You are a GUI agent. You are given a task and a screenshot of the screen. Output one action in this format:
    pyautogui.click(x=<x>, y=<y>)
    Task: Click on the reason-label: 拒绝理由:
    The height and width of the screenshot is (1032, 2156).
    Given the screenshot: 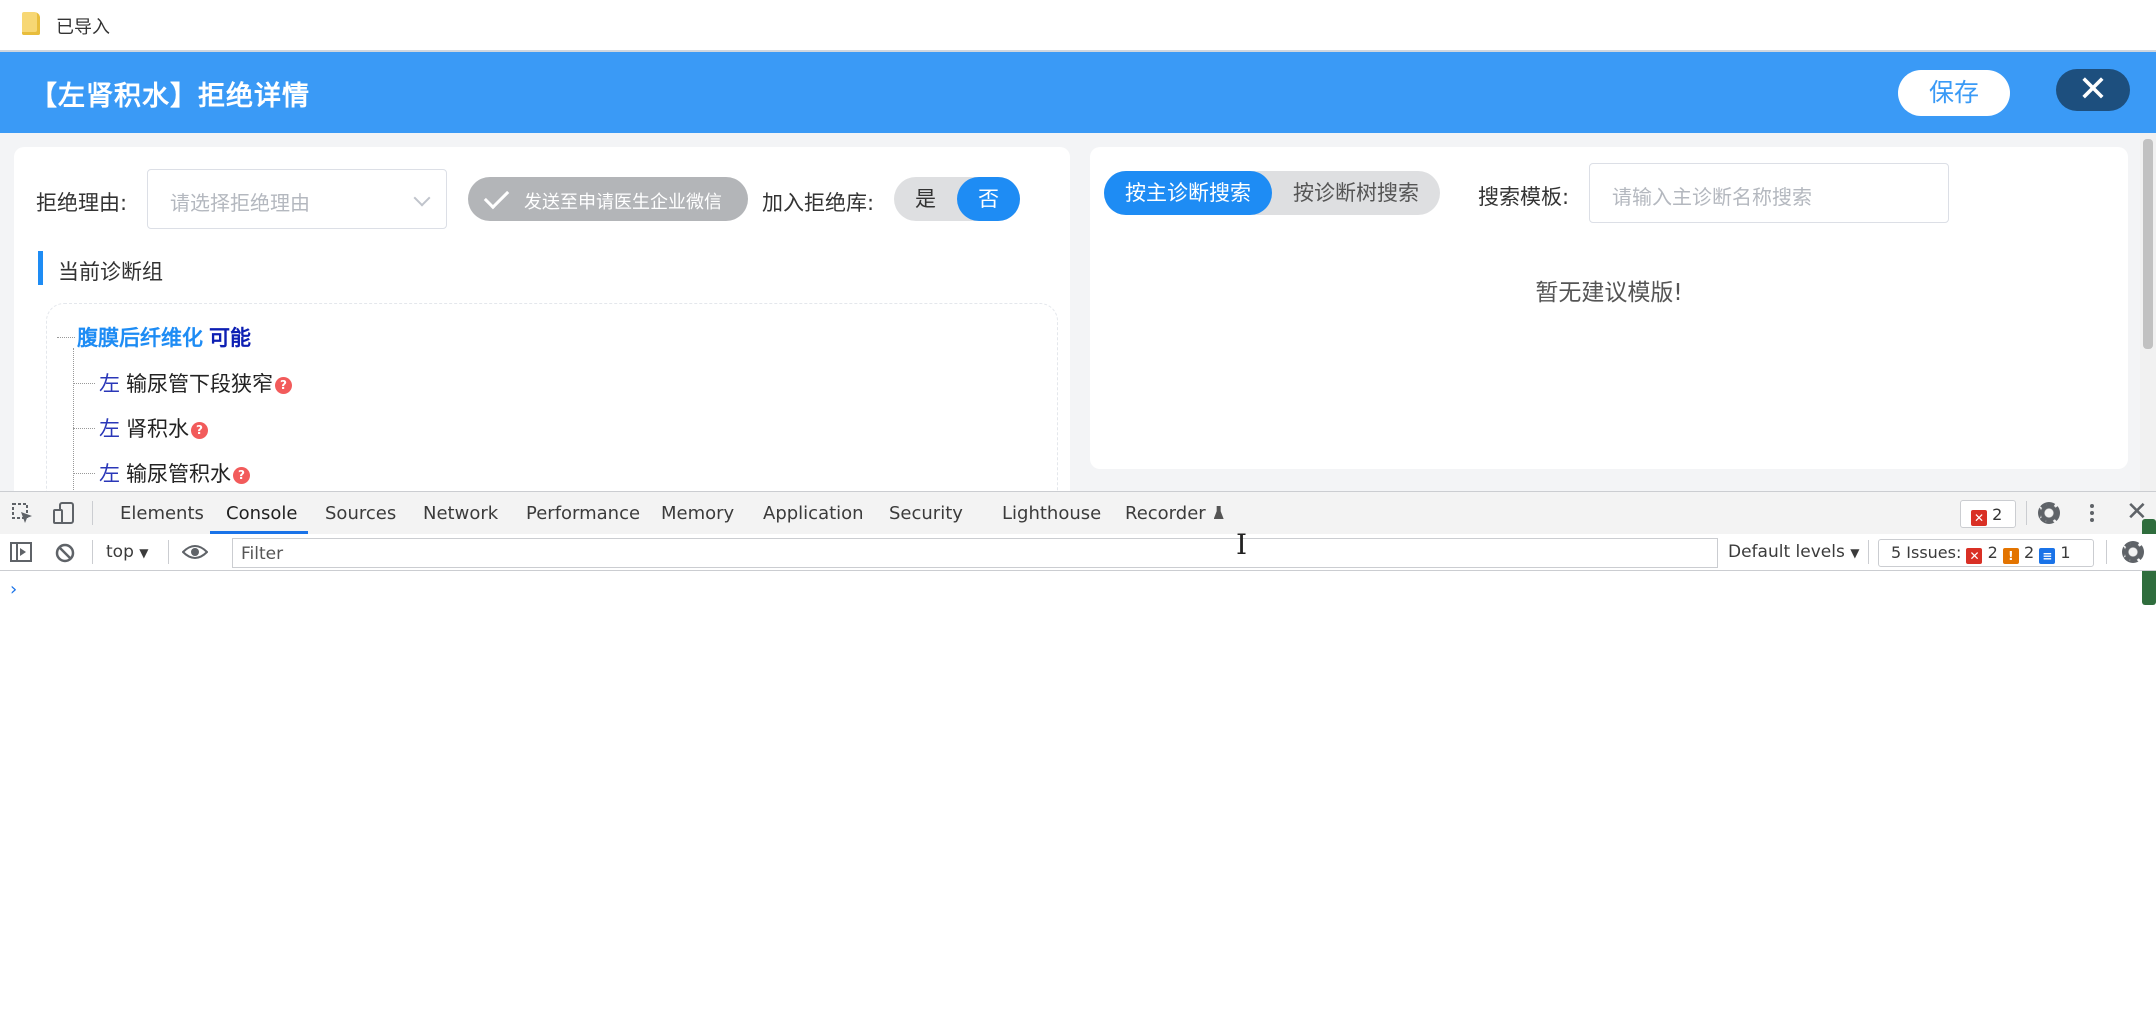 What is the action you would take?
    pyautogui.click(x=82, y=203)
    